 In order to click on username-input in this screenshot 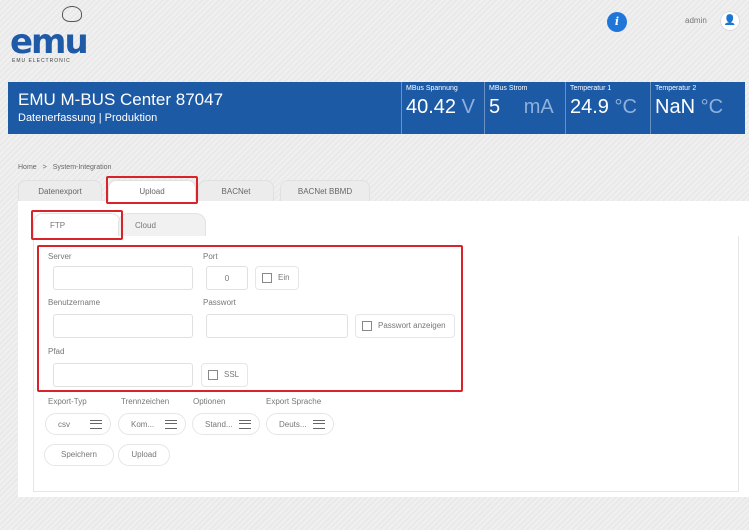, I will do `click(123, 326)`.